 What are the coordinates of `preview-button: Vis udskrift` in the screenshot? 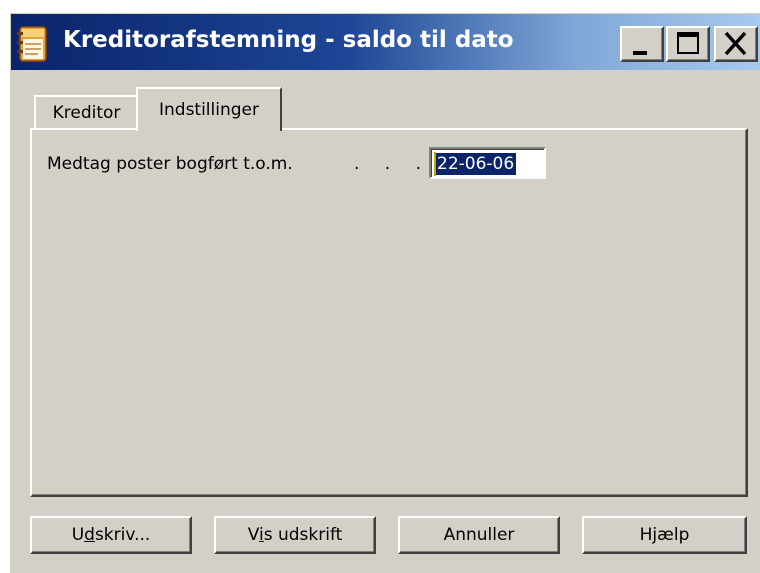 It's located at (295, 535).